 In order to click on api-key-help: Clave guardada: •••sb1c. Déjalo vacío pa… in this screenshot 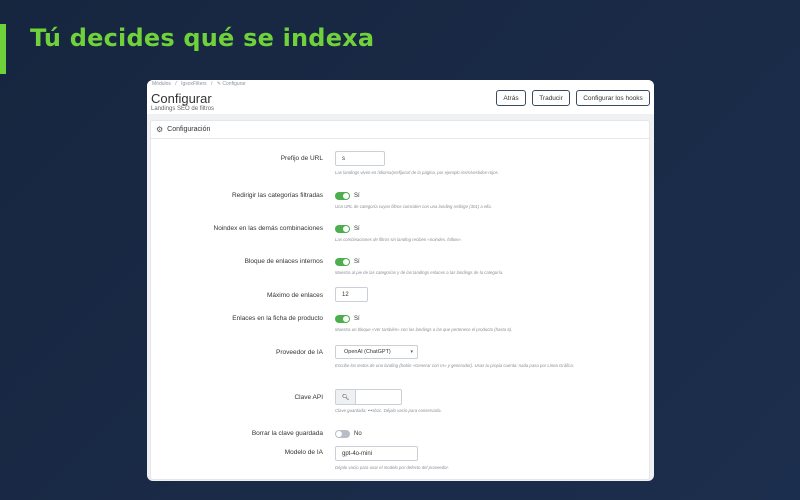, I will do `click(388, 410)`.